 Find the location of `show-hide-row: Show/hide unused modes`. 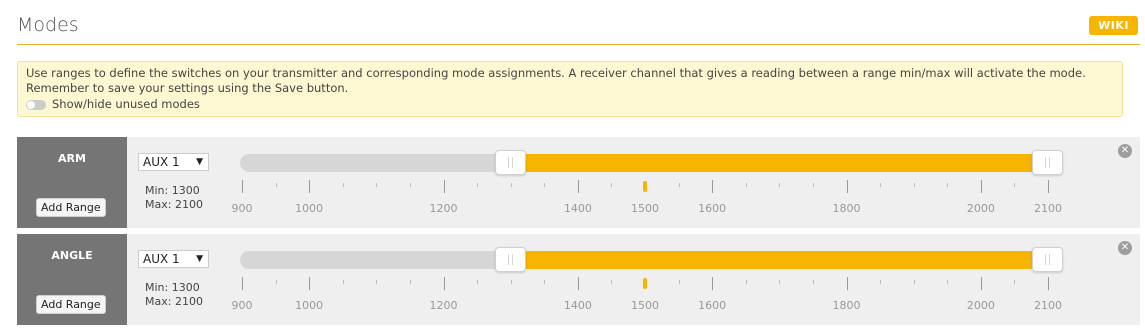

show-hide-row: Show/hide unused modes is located at coordinates (570, 104).